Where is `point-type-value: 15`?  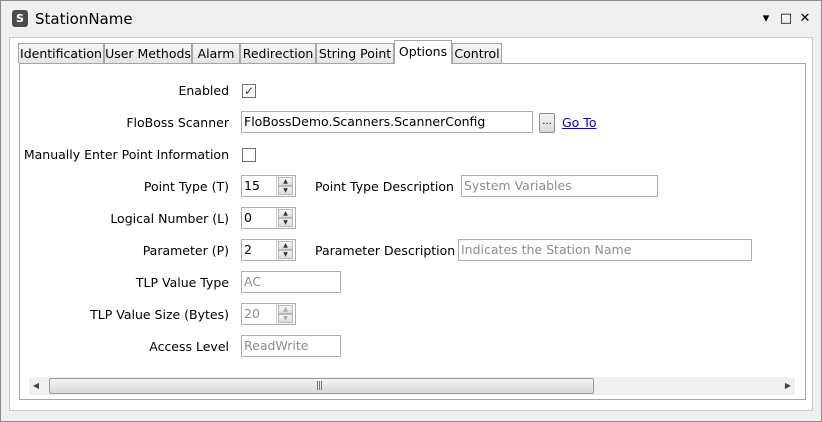 point-type-value: 15 is located at coordinates (252, 185).